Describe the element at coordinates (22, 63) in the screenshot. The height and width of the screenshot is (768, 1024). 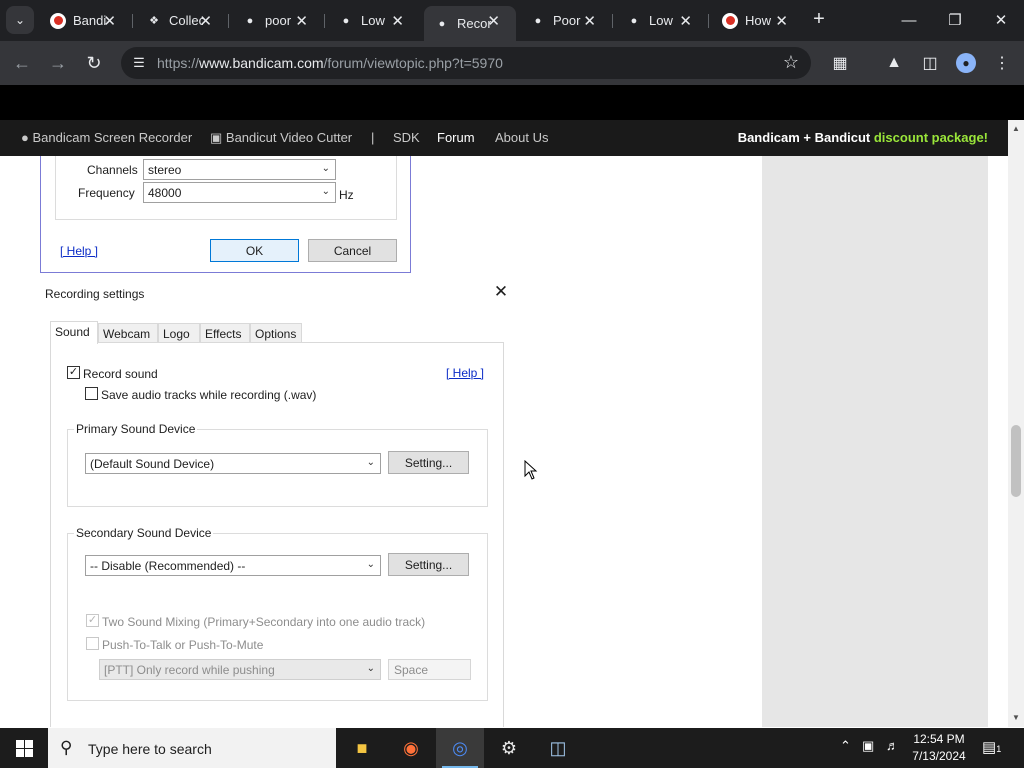
I see `back-button: ←` at that location.